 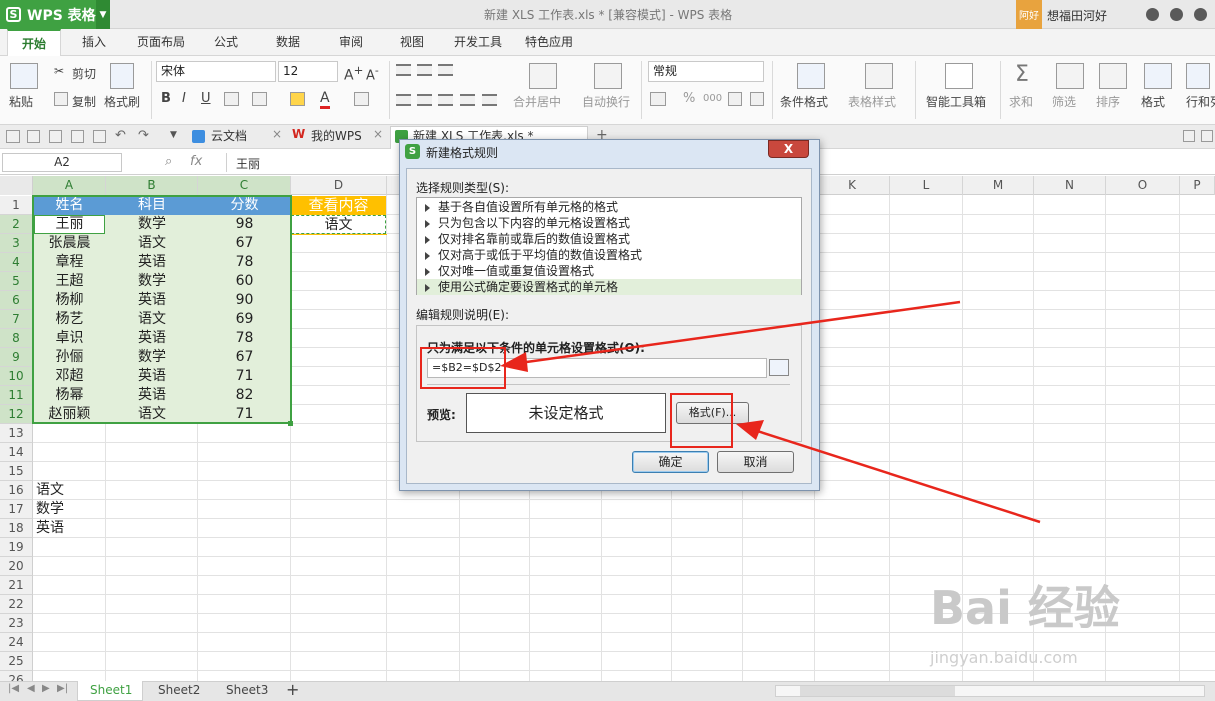 I want to click on watermark-logo: Bai 经验, so click(x=1025, y=608).